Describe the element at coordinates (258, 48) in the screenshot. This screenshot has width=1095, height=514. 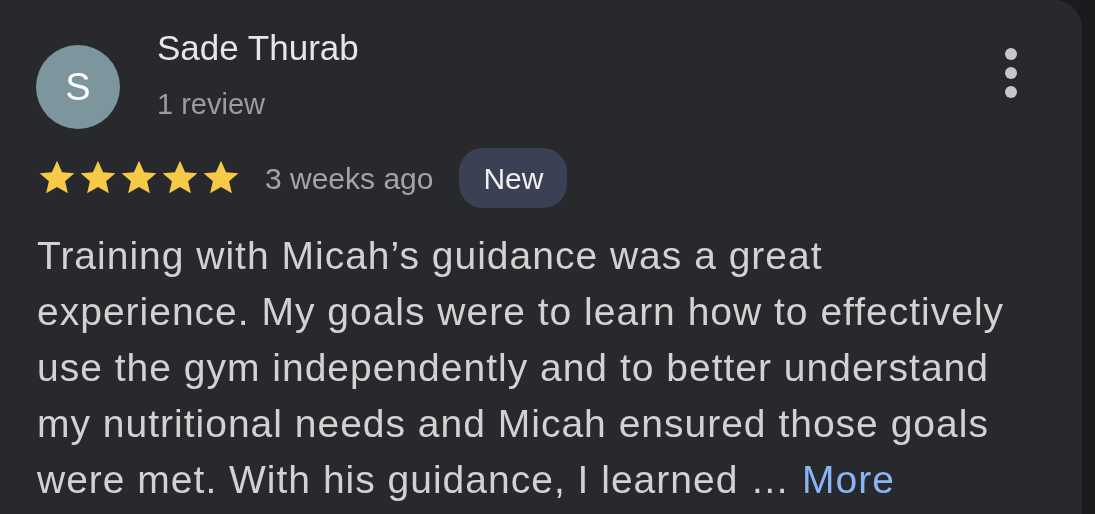
I see `author-name: Sade Thurab` at that location.